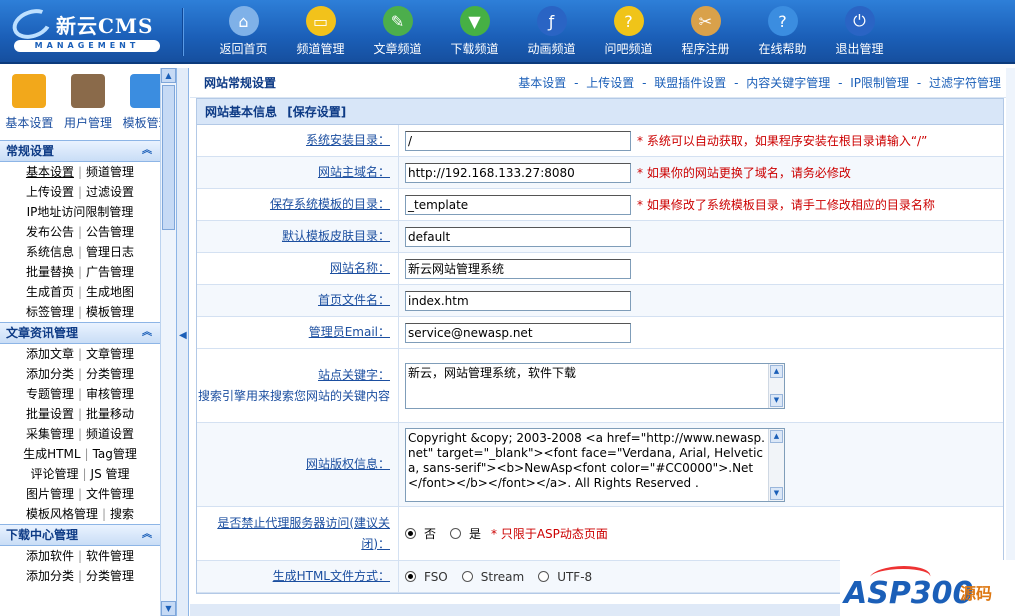 The width and height of the screenshot is (1015, 616). What do you see at coordinates (30, 151) in the screenshot?
I see `group-title: 常规设置` at bounding box center [30, 151].